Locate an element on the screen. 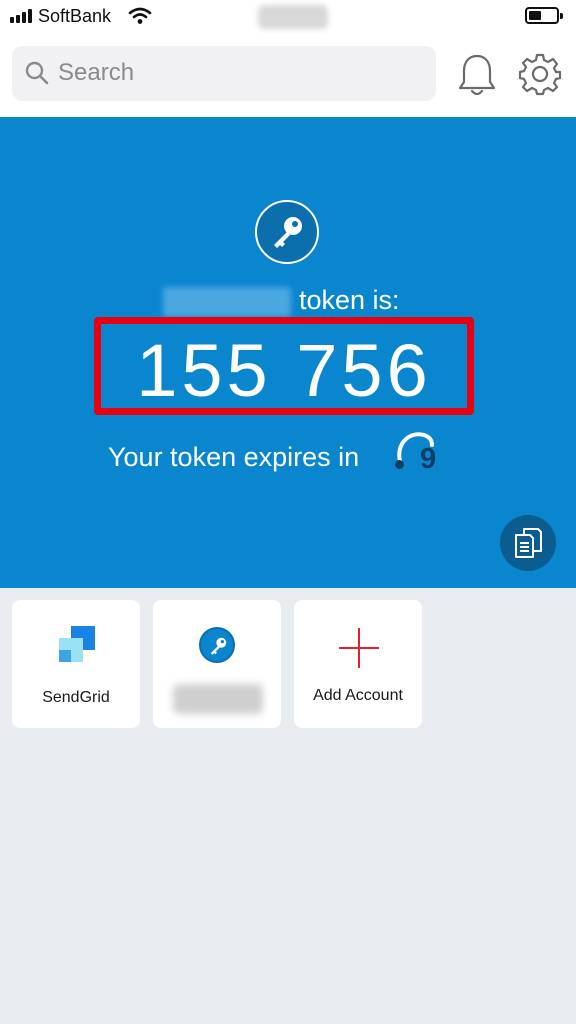  add-account-tile: Add Account is located at coordinates (358, 664).